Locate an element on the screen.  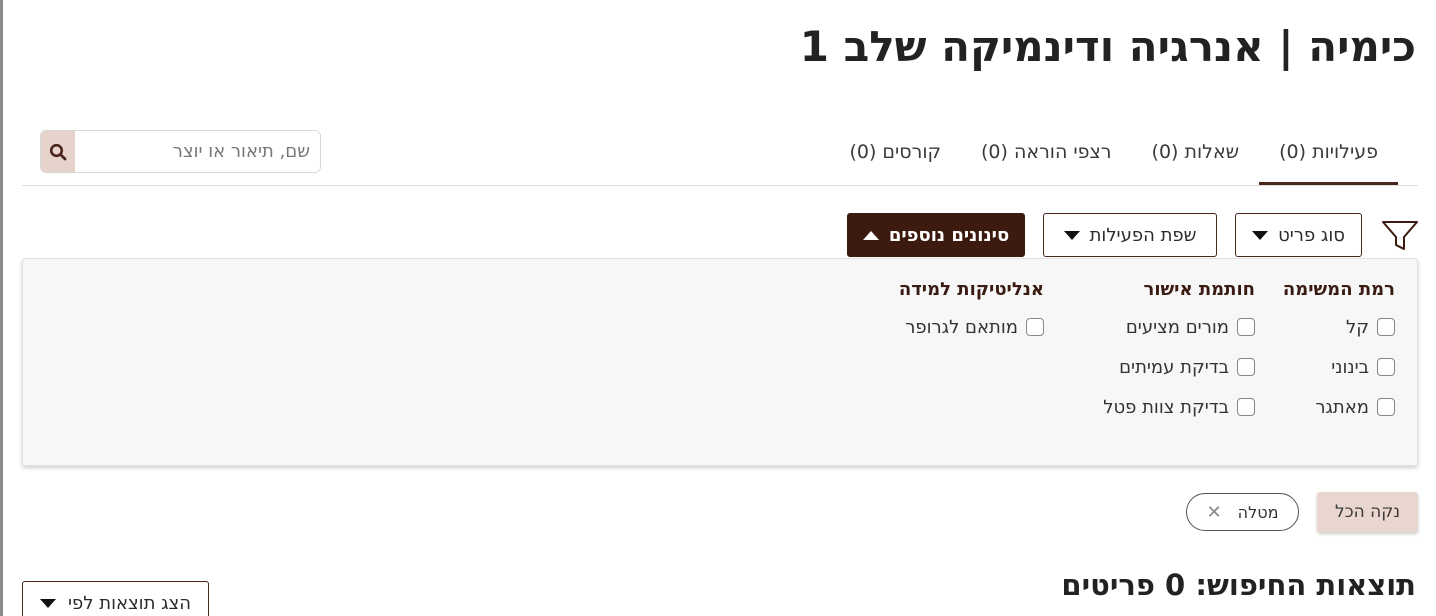
option-grouper-adapted: מותאם לגרופר is located at coordinates (971, 327).